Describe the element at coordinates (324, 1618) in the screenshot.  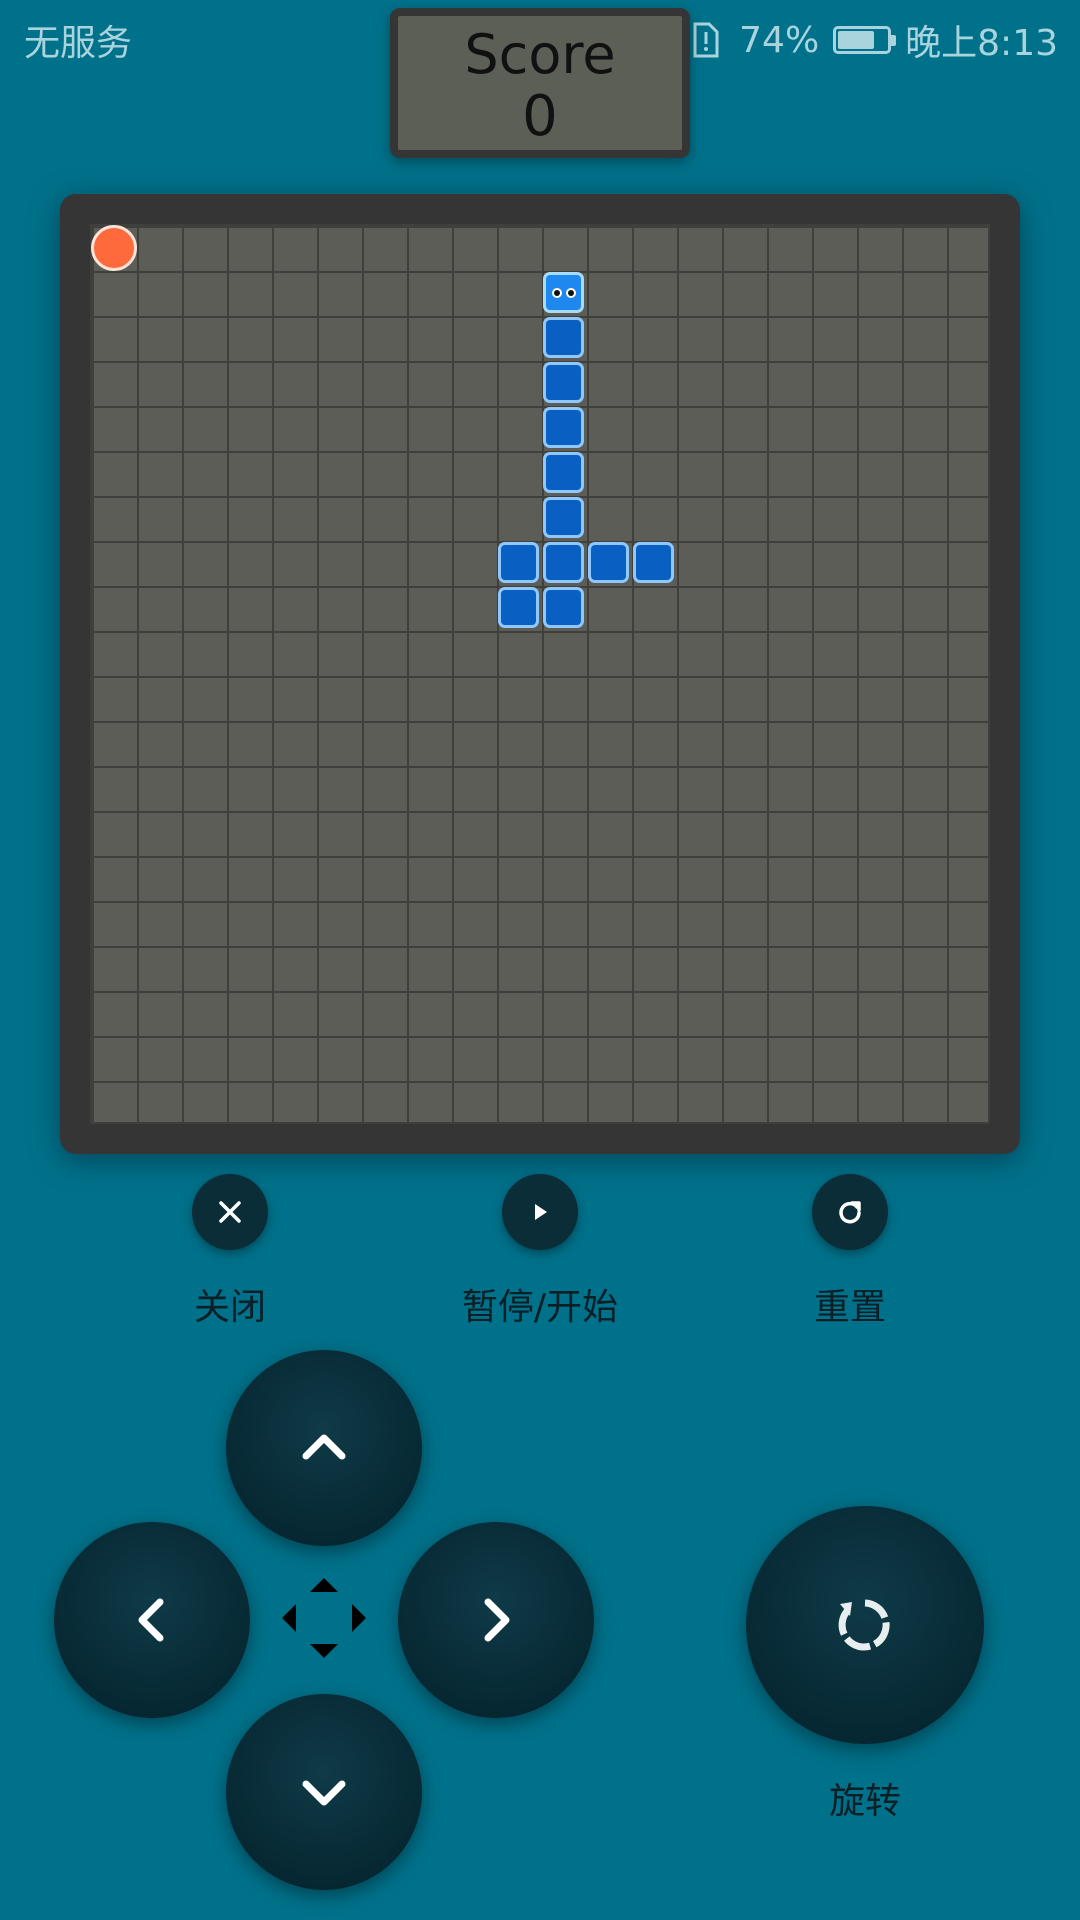
I see `dpad-arrows-icon` at that location.